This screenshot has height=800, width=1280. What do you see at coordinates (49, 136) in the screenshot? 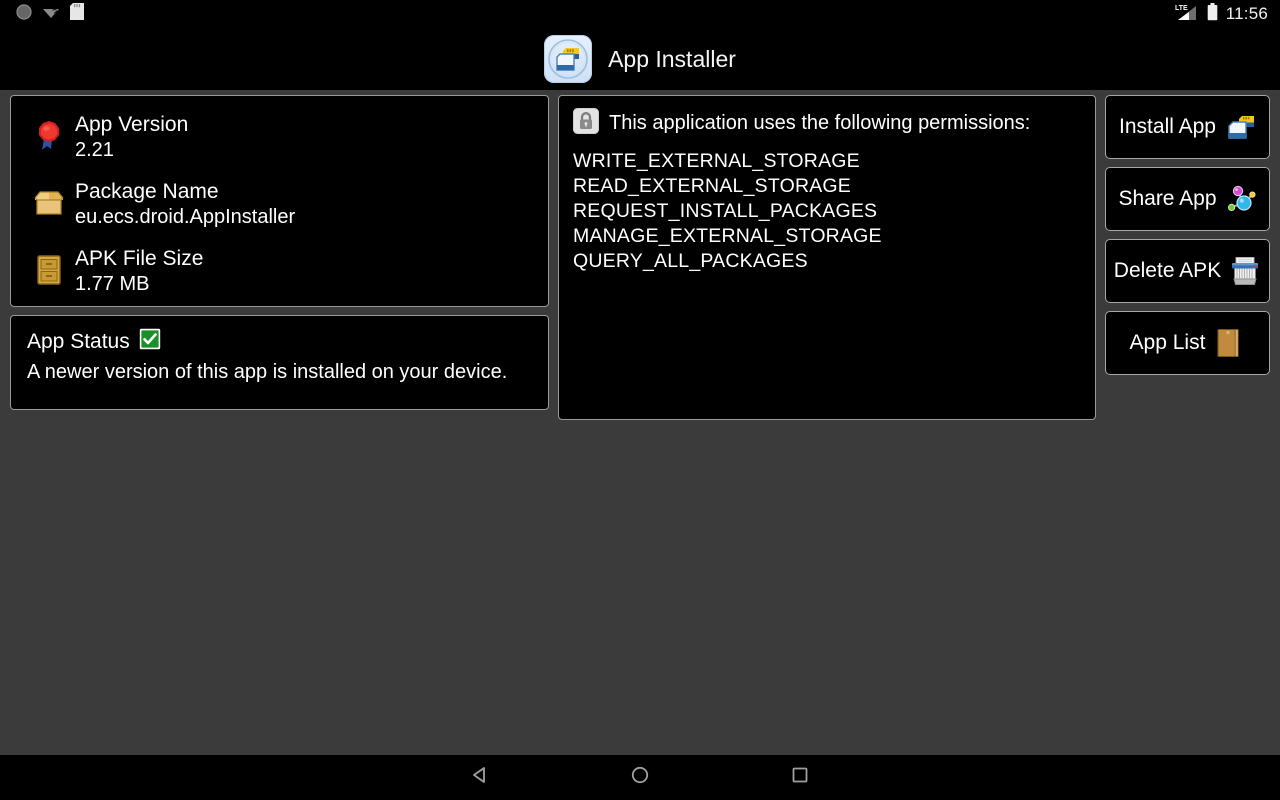
I see `red-seal-icon` at bounding box center [49, 136].